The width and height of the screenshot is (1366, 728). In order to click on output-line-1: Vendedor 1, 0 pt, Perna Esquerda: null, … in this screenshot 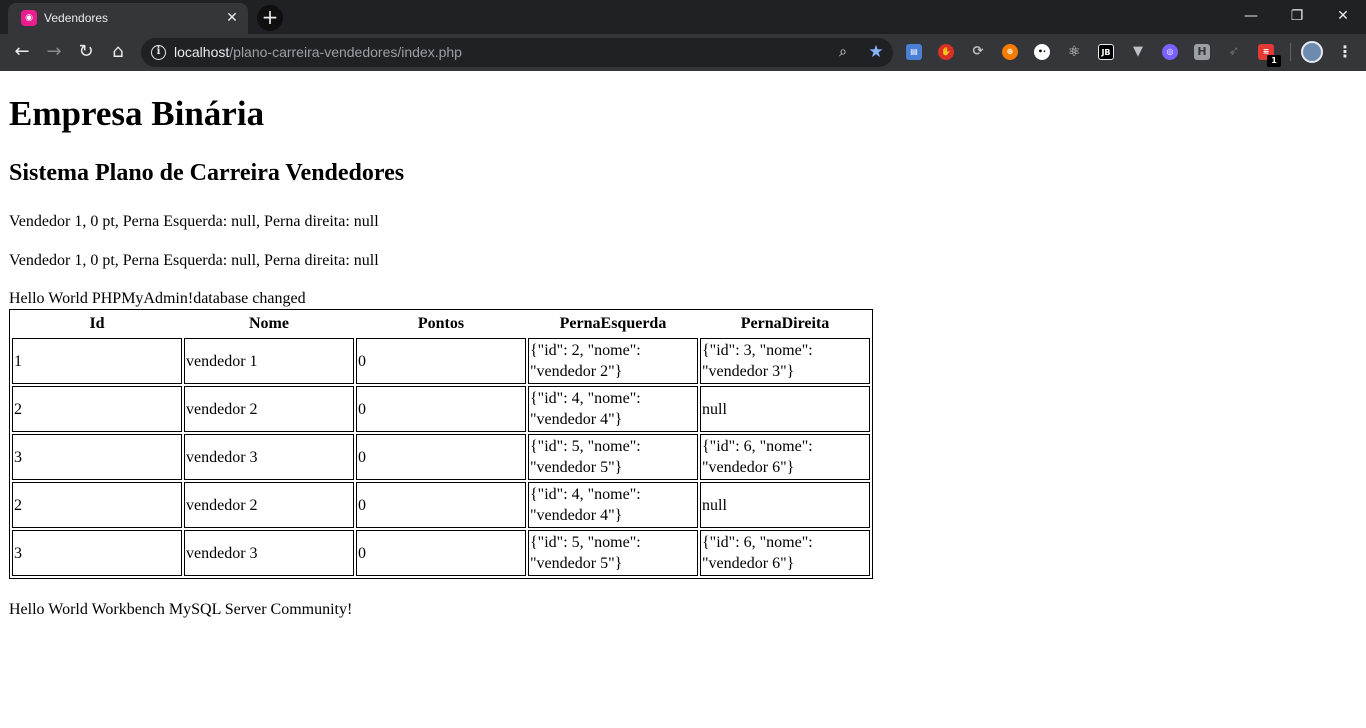, I will do `click(194, 221)`.